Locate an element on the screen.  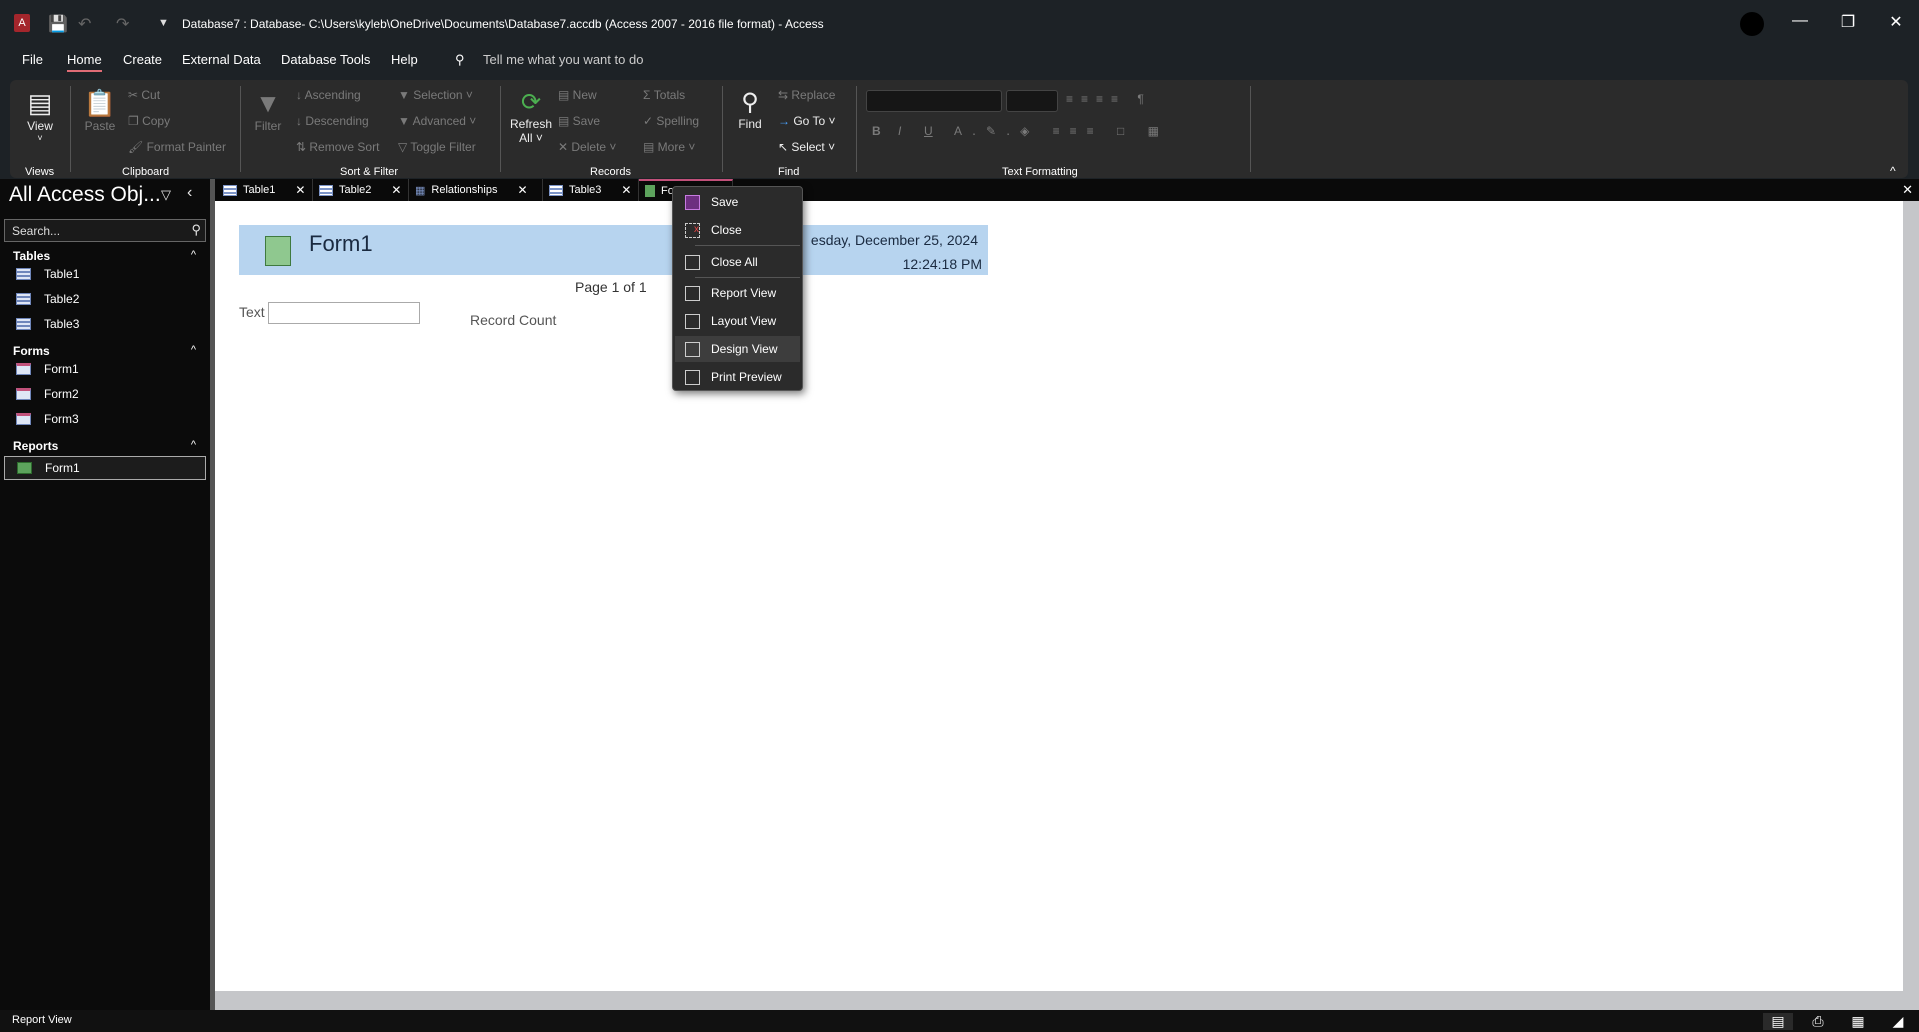
paste-icon: 📋 is located at coordinates (100, 103).